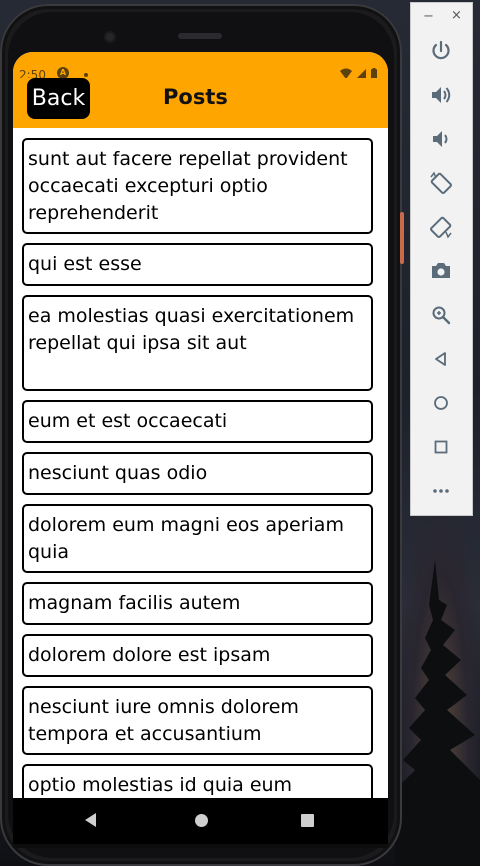 The image size is (480, 866). Describe the element at coordinates (200, 67) in the screenshot. I see `status-bar: 2:50 A` at that location.